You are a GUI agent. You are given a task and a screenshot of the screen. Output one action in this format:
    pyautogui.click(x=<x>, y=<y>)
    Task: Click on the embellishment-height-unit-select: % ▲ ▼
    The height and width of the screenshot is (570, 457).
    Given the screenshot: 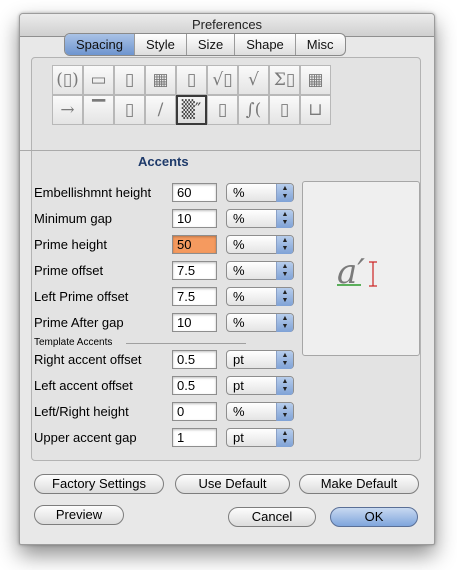 What is the action you would take?
    pyautogui.click(x=260, y=192)
    